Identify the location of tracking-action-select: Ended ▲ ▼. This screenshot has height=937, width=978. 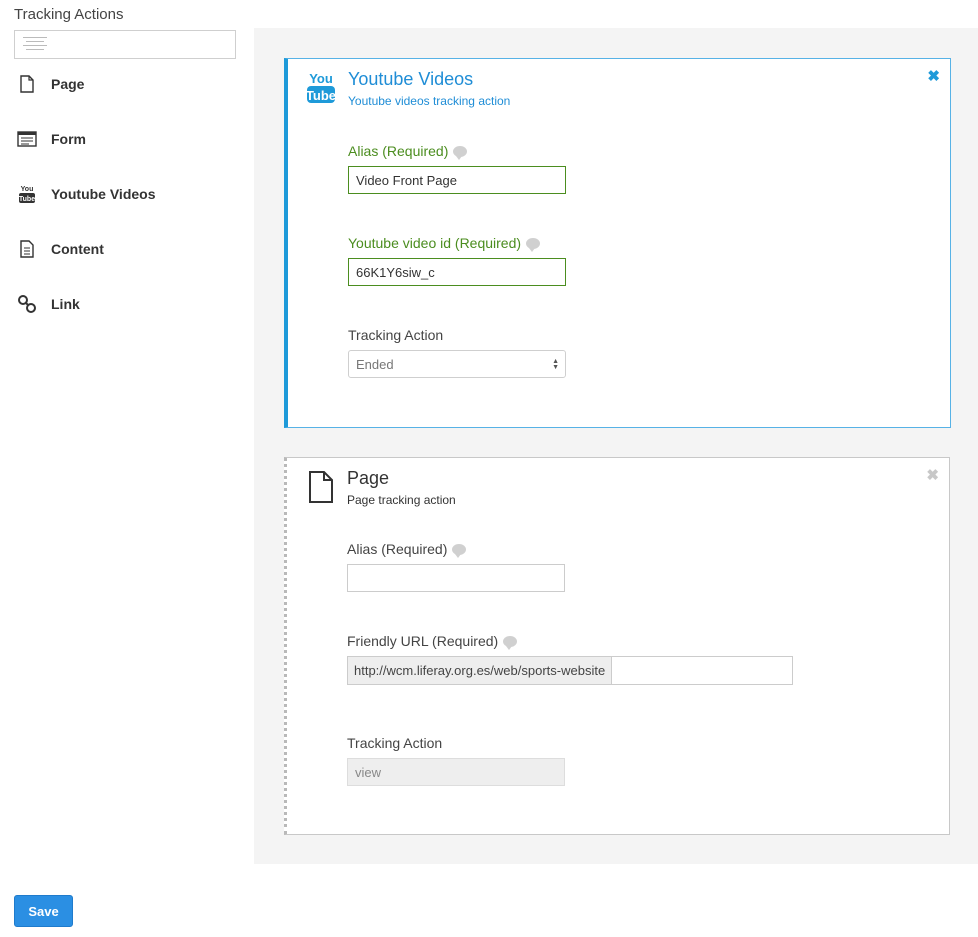
(457, 364).